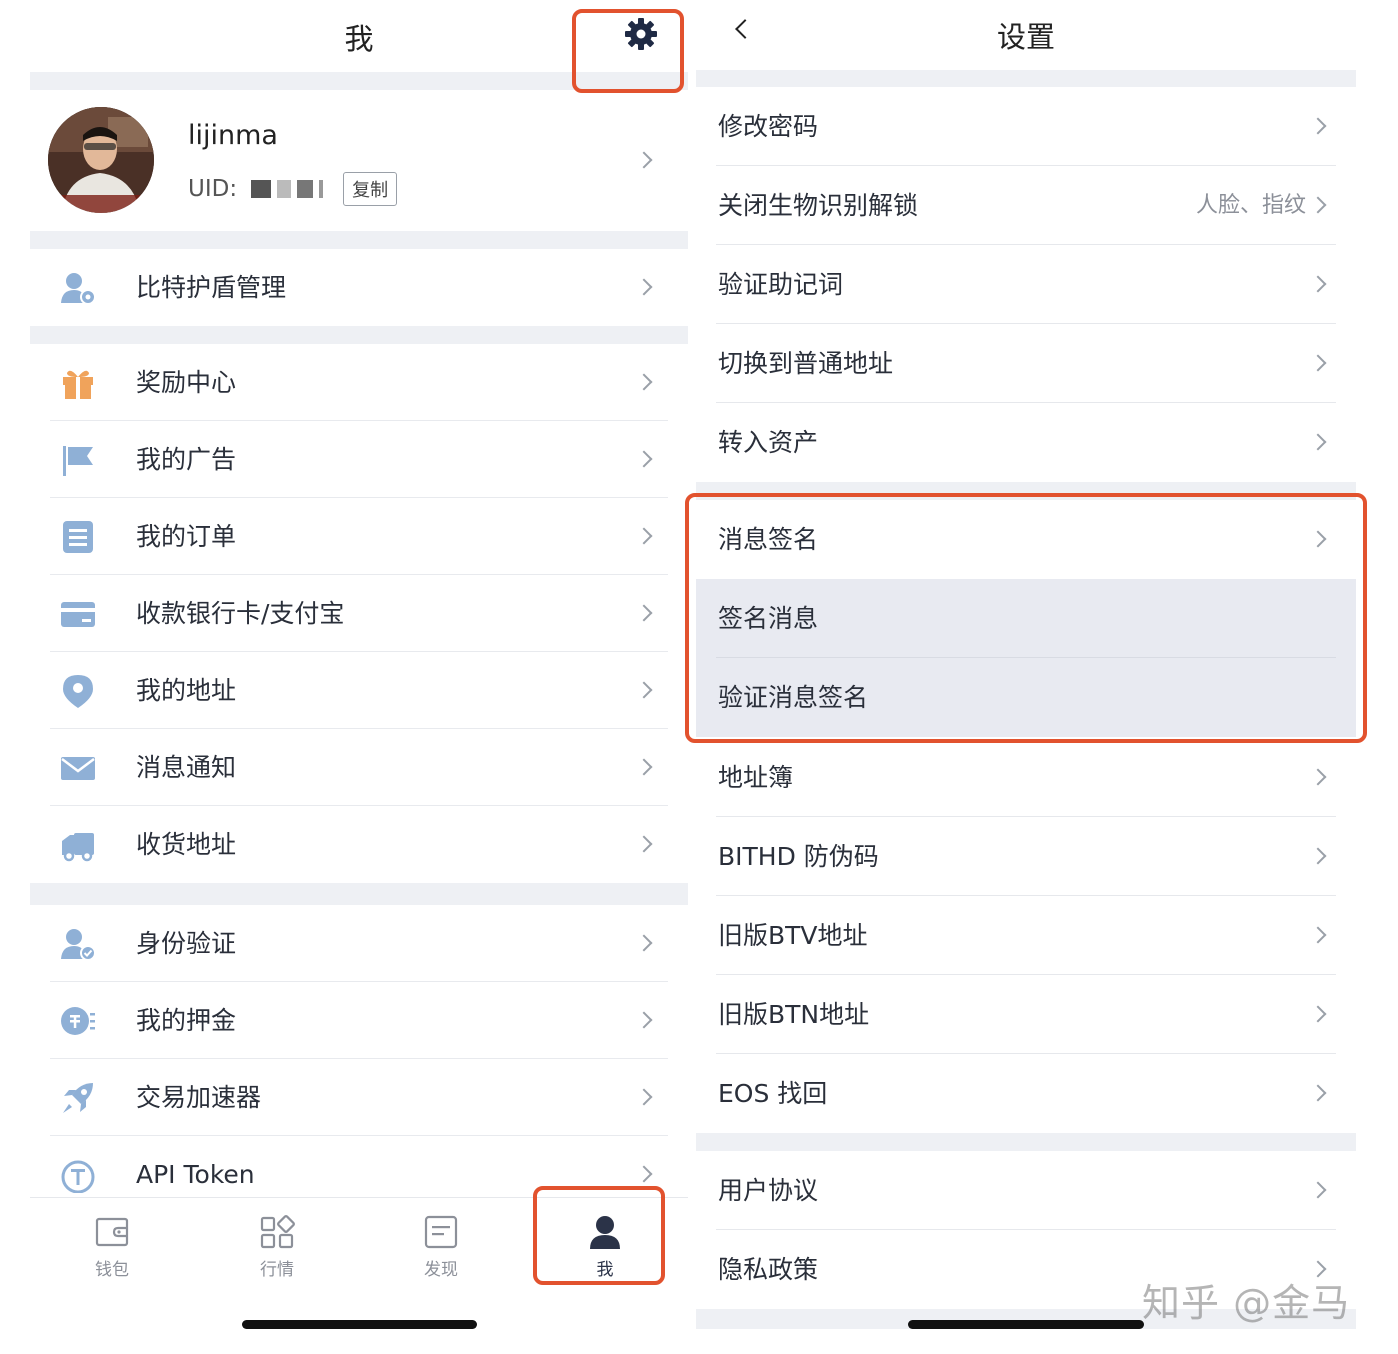 The image size is (1398, 1354). What do you see at coordinates (359, 1097) in the screenshot?
I see `menu-item-tx-accelerator: 交易加速器` at bounding box center [359, 1097].